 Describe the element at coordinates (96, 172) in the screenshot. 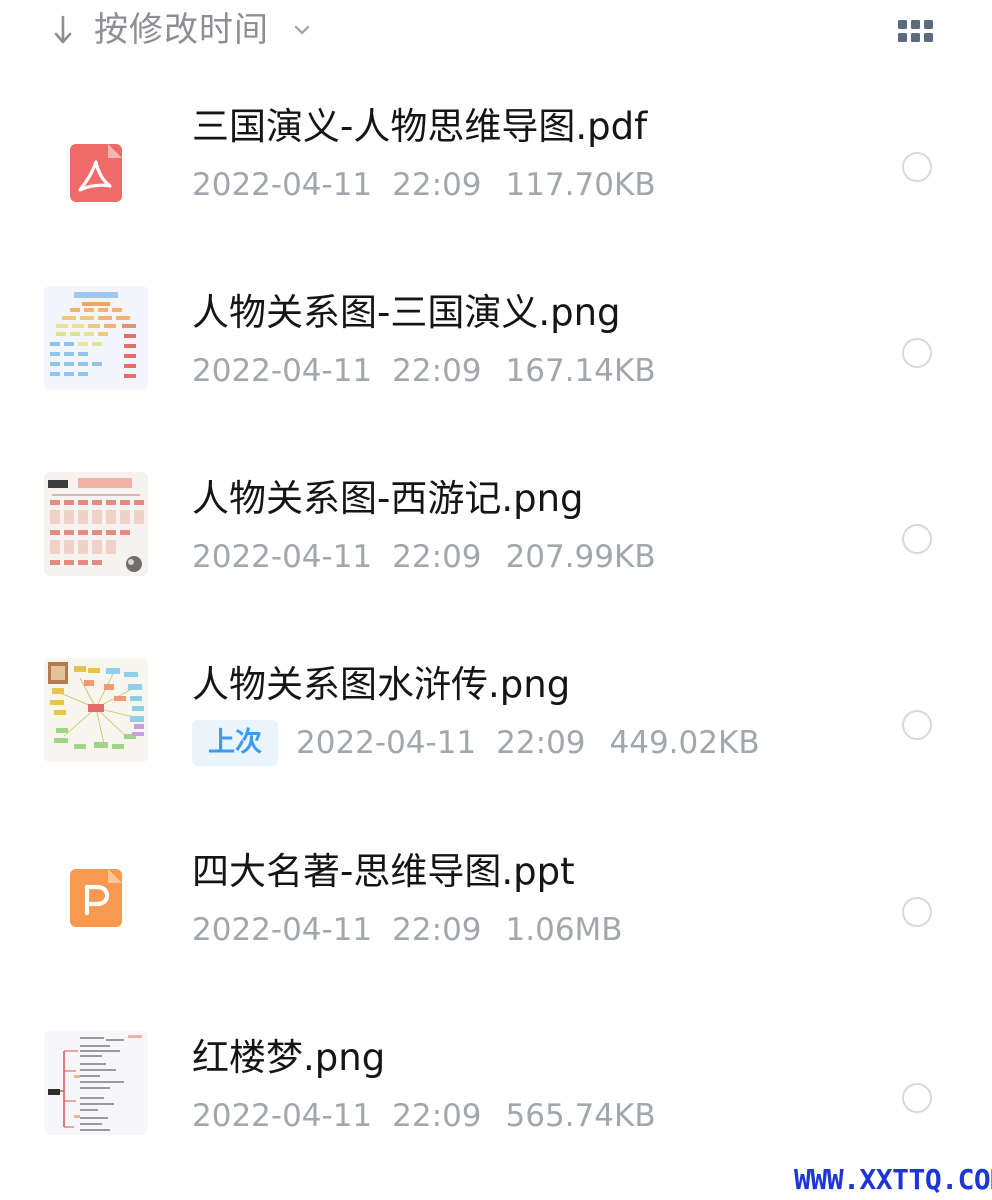

I see `pdf-file-icon` at that location.